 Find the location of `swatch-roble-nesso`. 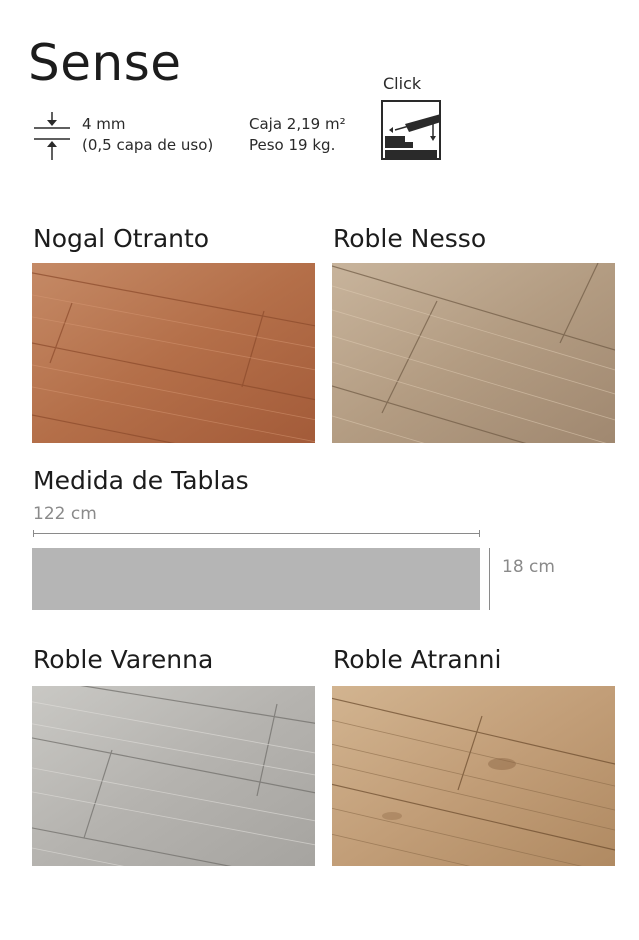

swatch-roble-nesso is located at coordinates (473, 353).